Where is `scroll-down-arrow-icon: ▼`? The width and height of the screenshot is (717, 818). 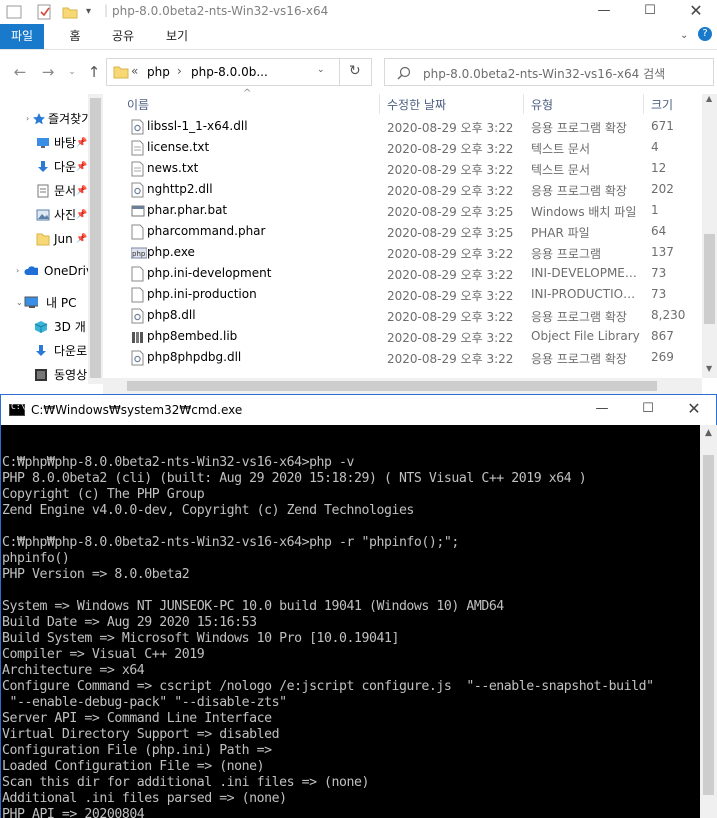 scroll-down-arrow-icon: ▼ is located at coordinates (709, 368).